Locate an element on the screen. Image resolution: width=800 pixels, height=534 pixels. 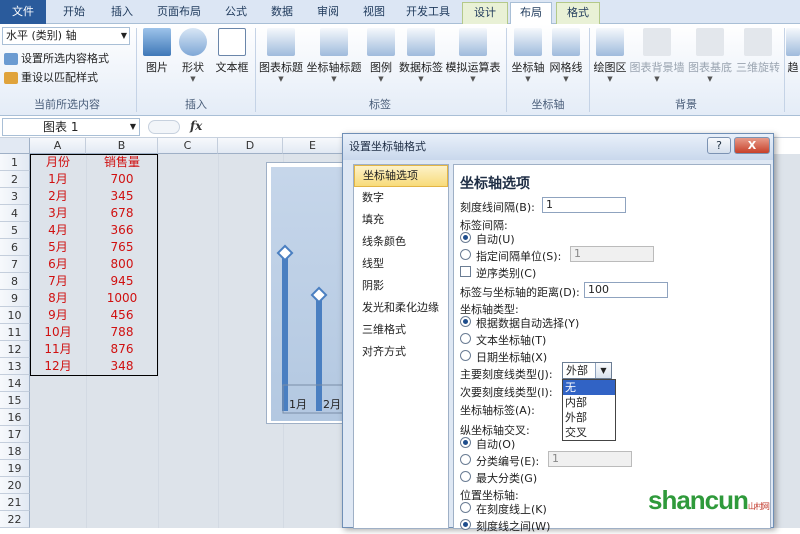
trendline-button: 趋 is located at coordinates (793, 51).